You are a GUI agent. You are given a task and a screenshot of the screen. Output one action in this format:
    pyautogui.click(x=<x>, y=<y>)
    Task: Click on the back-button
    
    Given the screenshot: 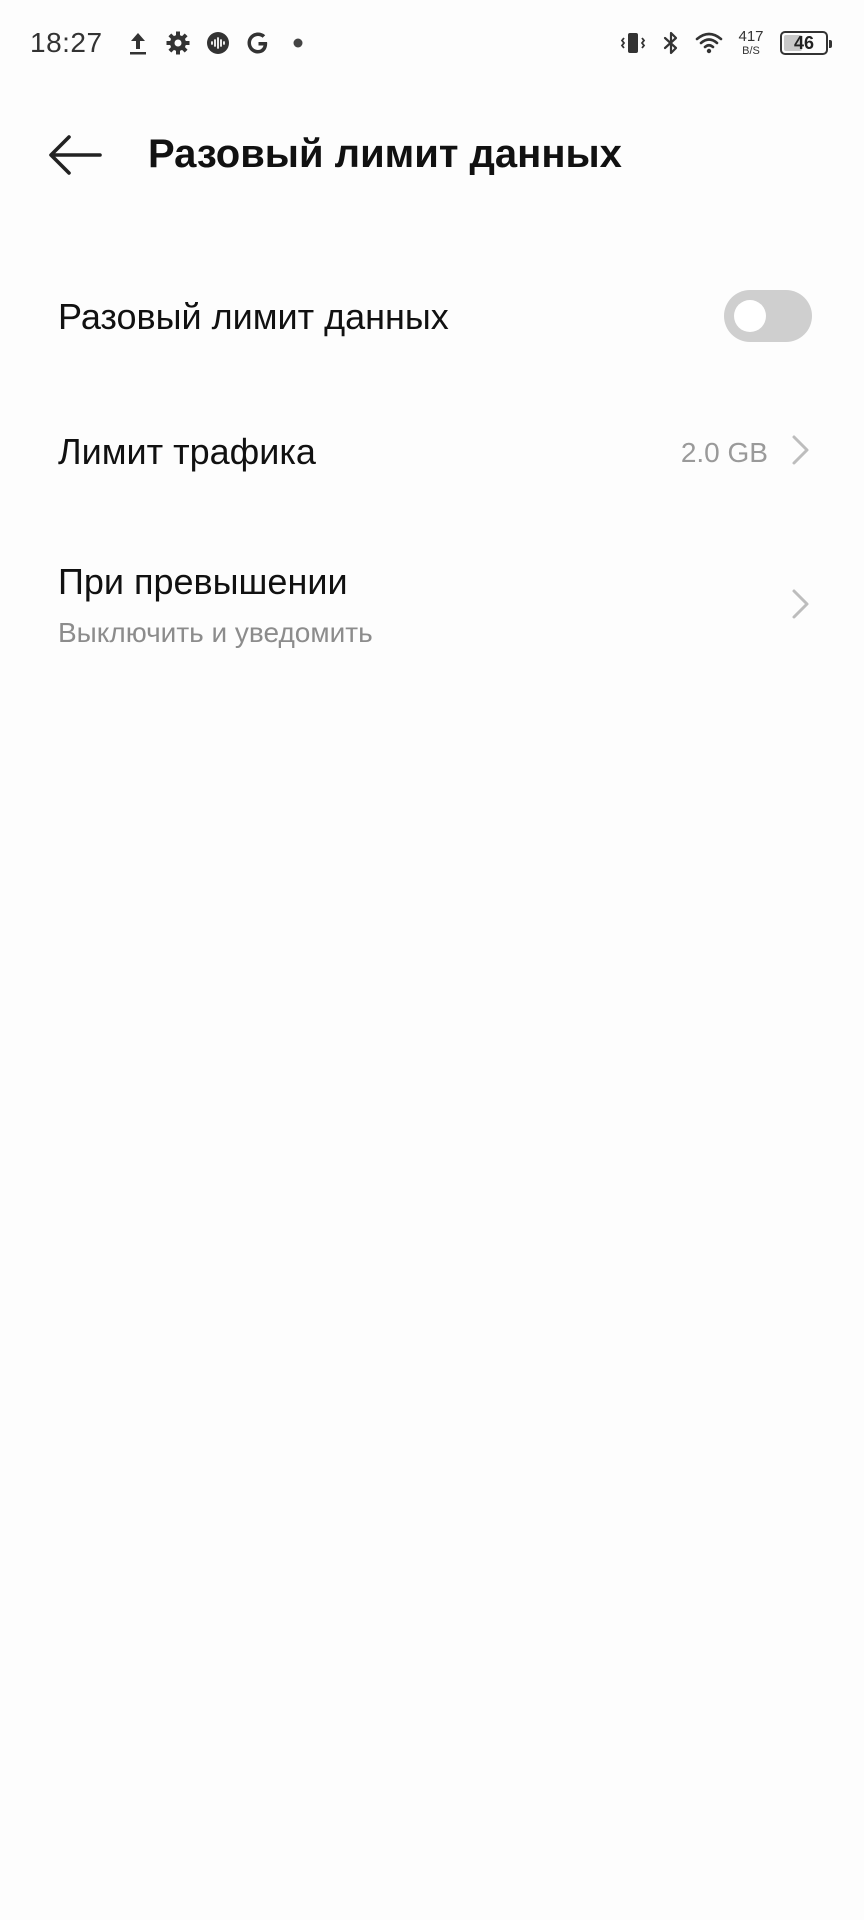 What is the action you would take?
    pyautogui.click(x=75, y=155)
    